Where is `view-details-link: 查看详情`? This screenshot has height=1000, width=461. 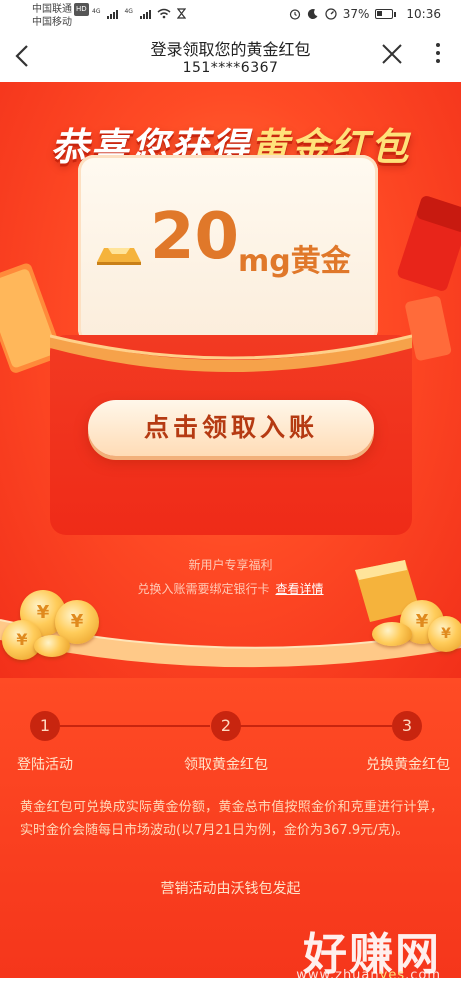 view-details-link: 查看详情 is located at coordinates (300, 589).